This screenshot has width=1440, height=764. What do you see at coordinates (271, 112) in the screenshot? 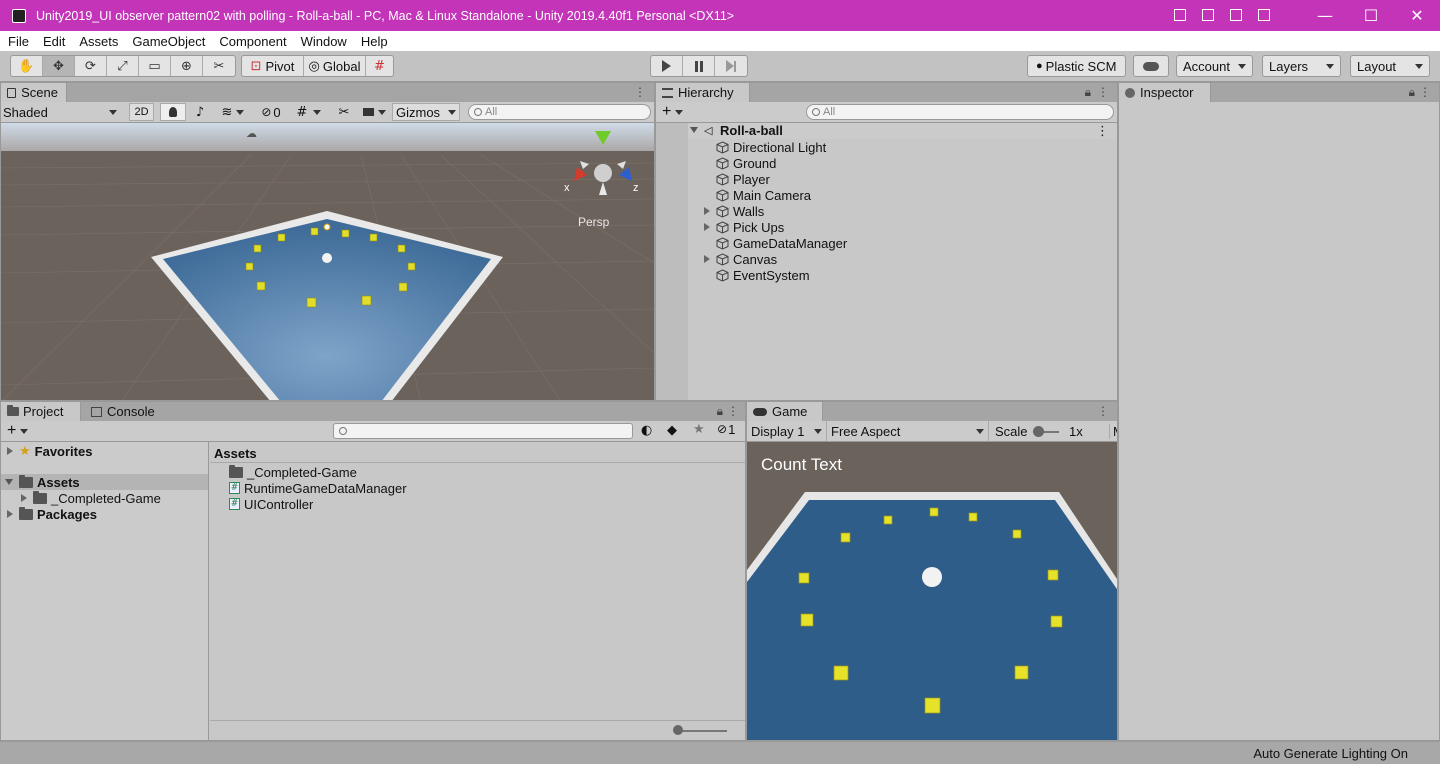
I see `scene-visibility-toggle: ⊘ 0` at bounding box center [271, 112].